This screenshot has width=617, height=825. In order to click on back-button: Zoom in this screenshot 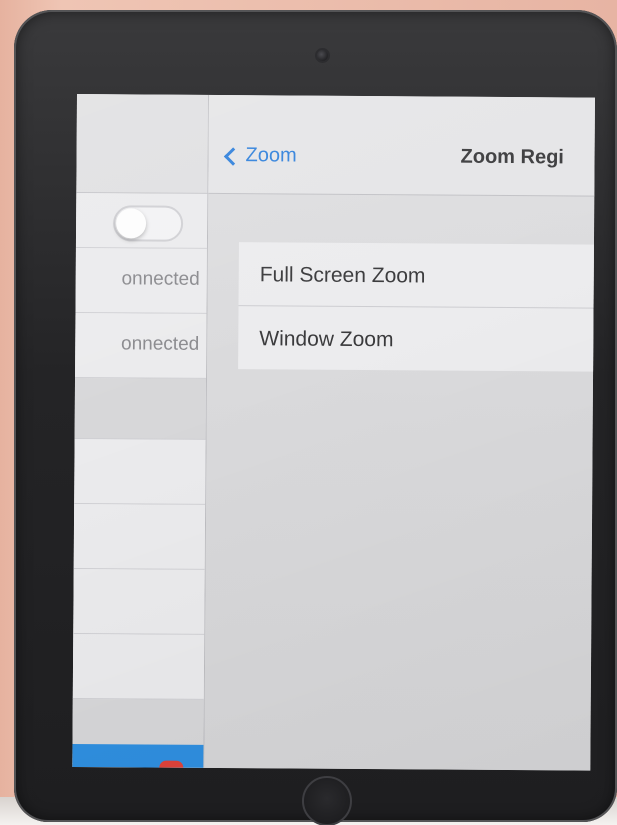, I will do `click(260, 155)`.